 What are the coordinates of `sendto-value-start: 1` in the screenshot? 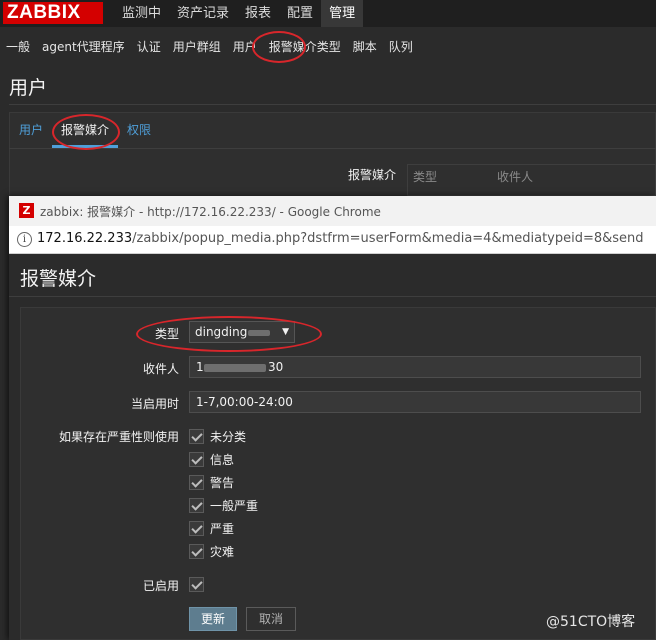 It's located at (200, 367).